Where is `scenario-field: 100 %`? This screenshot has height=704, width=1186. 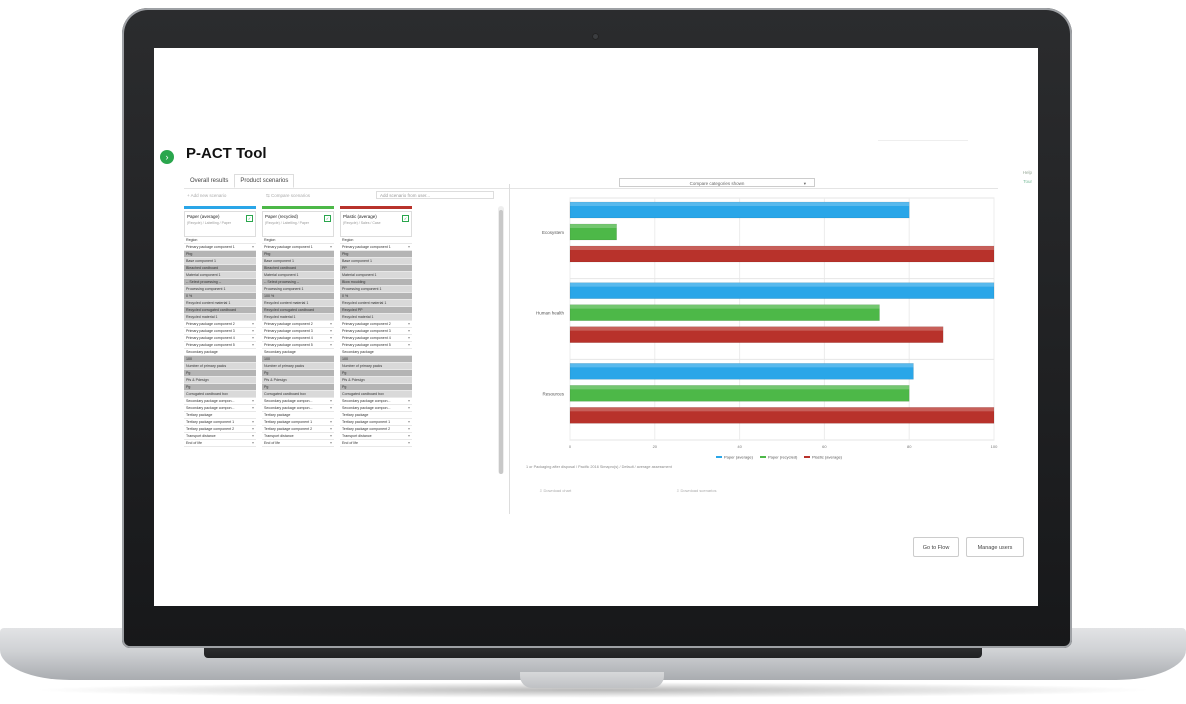
scenario-field: 100 % is located at coordinates (298, 296).